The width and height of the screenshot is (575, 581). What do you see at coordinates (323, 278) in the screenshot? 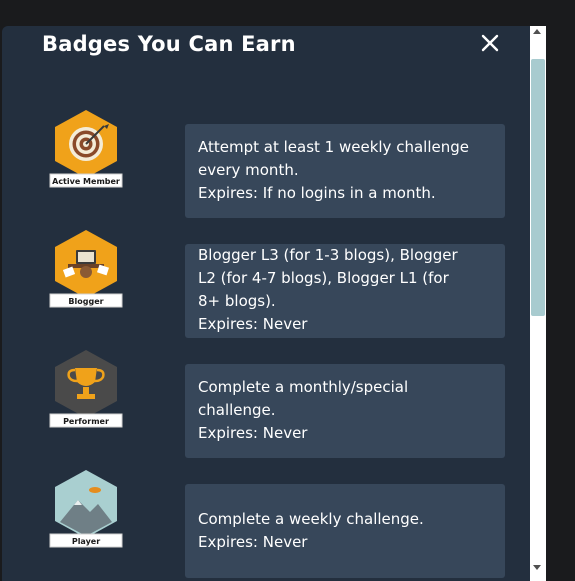
I see `badge-description-line: L2 (for 4-7 blogs), Blogger L1 (for` at bounding box center [323, 278].